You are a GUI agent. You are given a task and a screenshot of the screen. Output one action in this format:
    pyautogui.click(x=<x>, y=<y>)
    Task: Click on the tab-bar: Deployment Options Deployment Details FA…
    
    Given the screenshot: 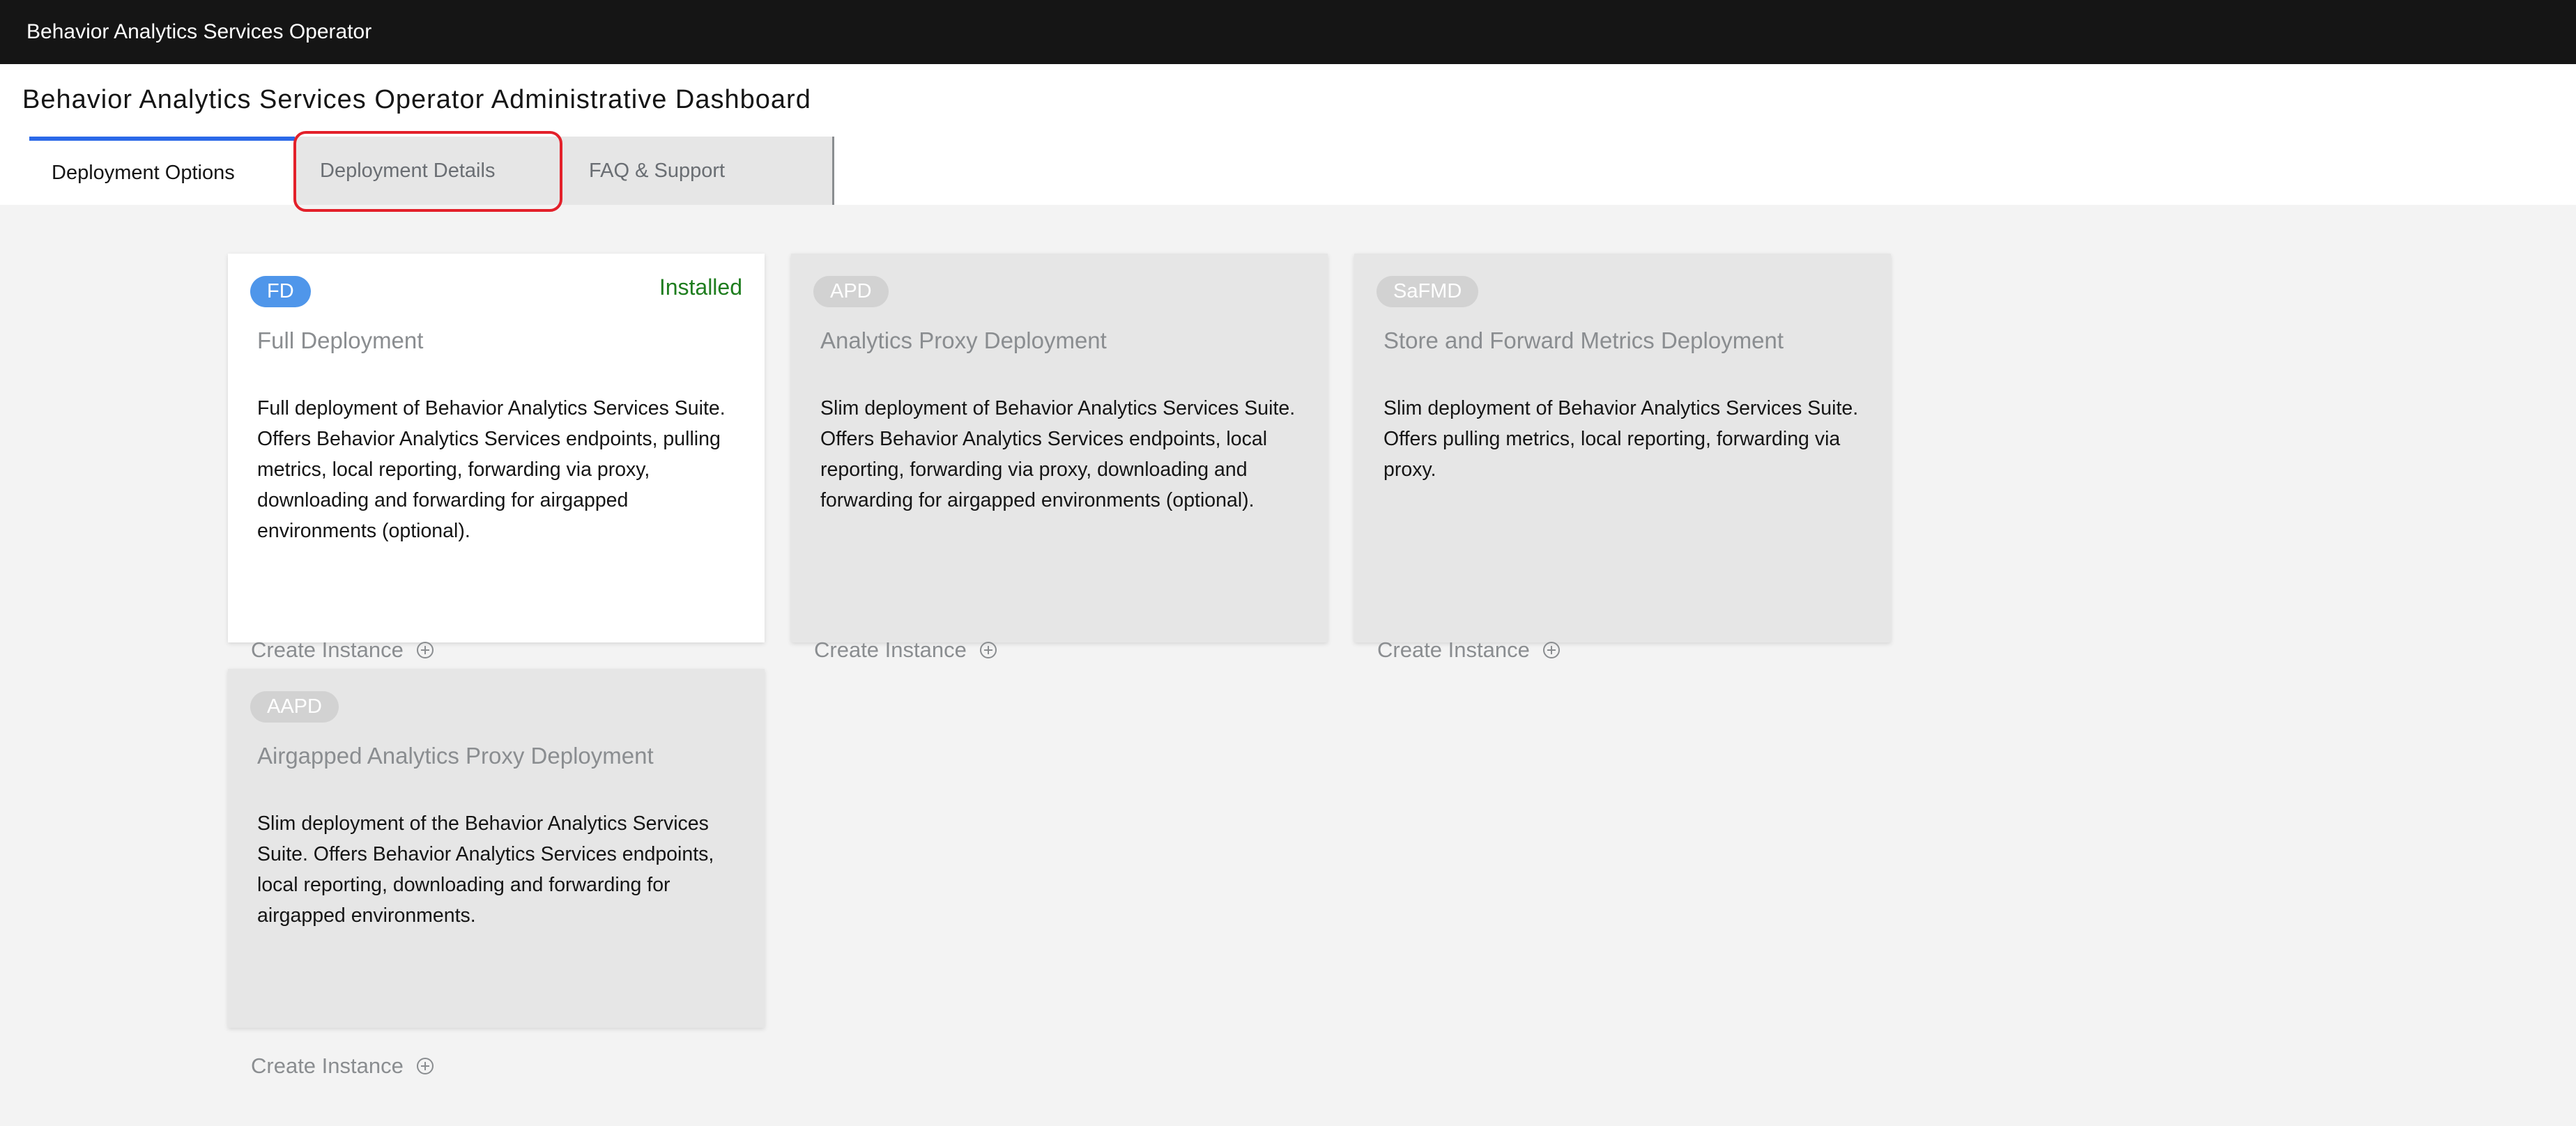 What is the action you would take?
    pyautogui.click(x=431, y=171)
    